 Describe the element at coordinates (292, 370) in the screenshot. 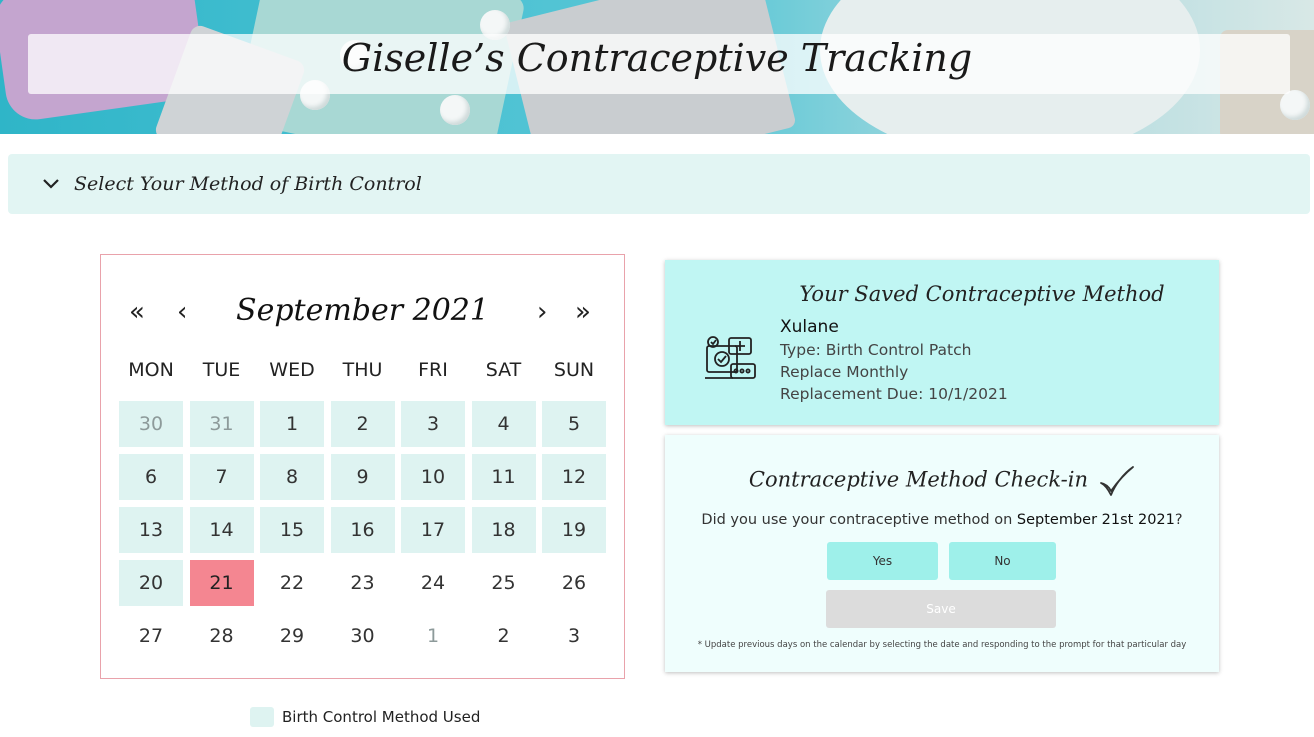

I see `weekday-label: WED` at that location.